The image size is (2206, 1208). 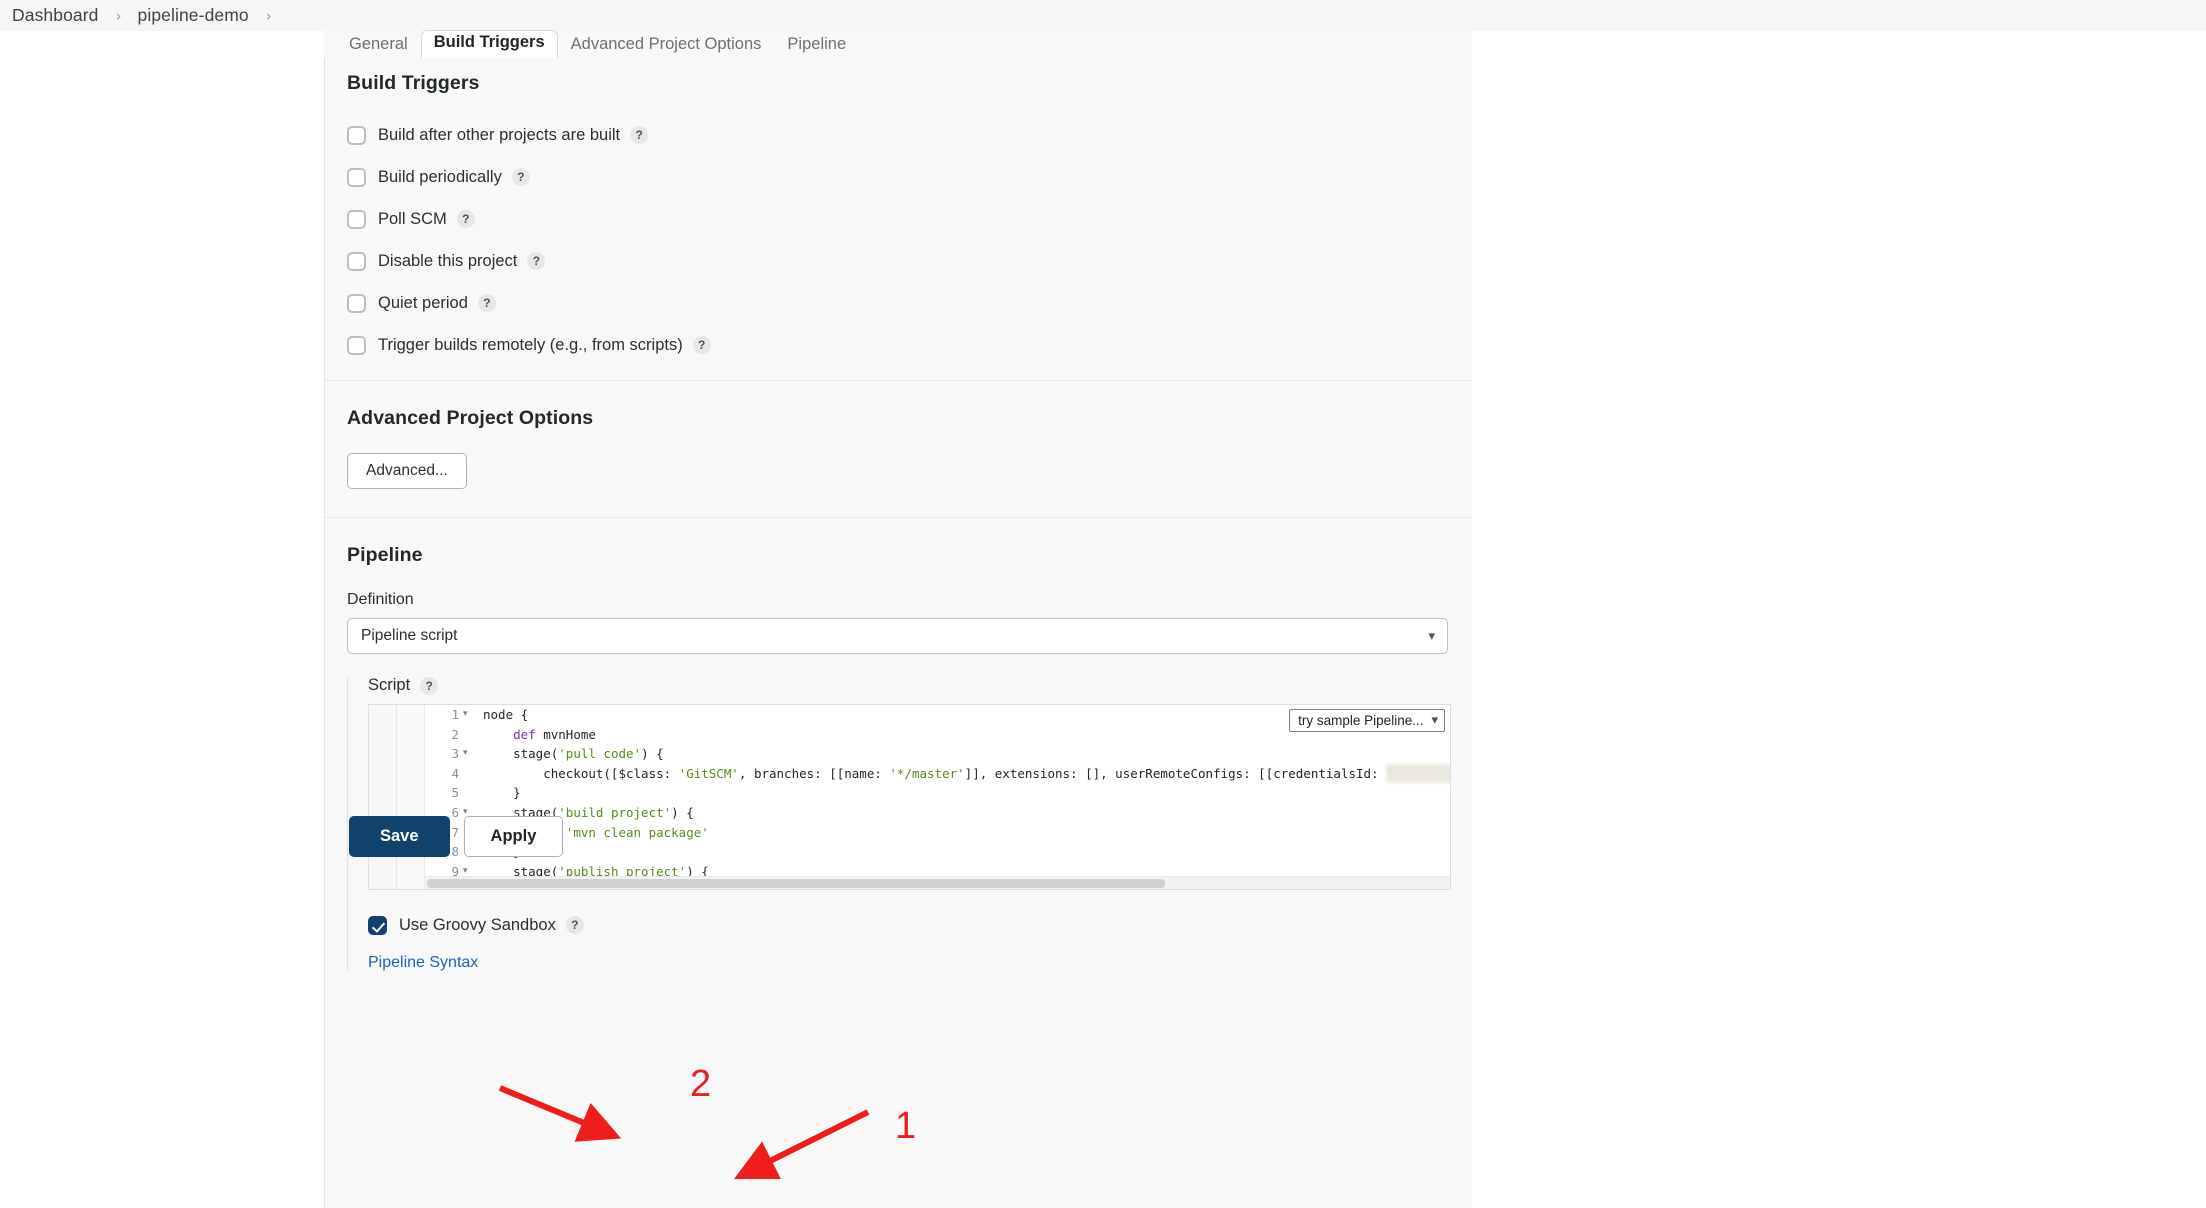 I want to click on trigger-label: Build periodically, so click(x=440, y=176).